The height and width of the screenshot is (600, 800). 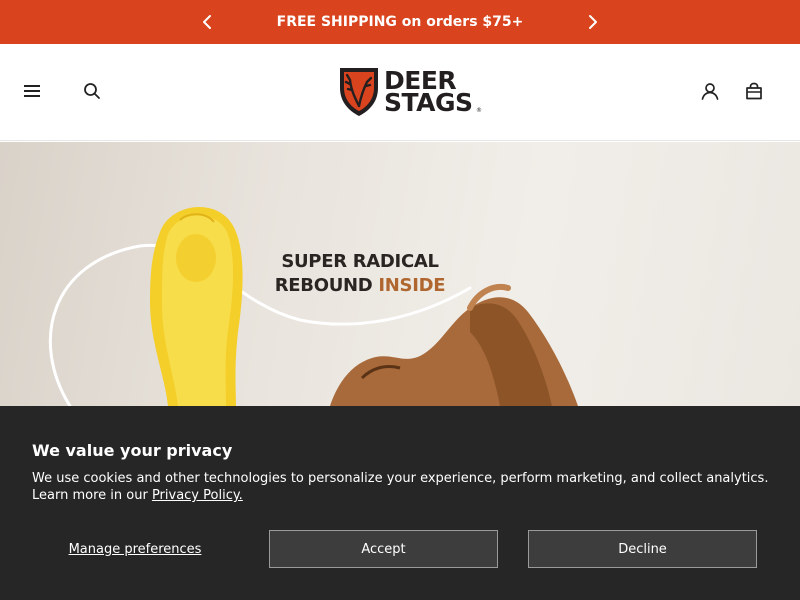 I want to click on cart-button, so click(x=754, y=91).